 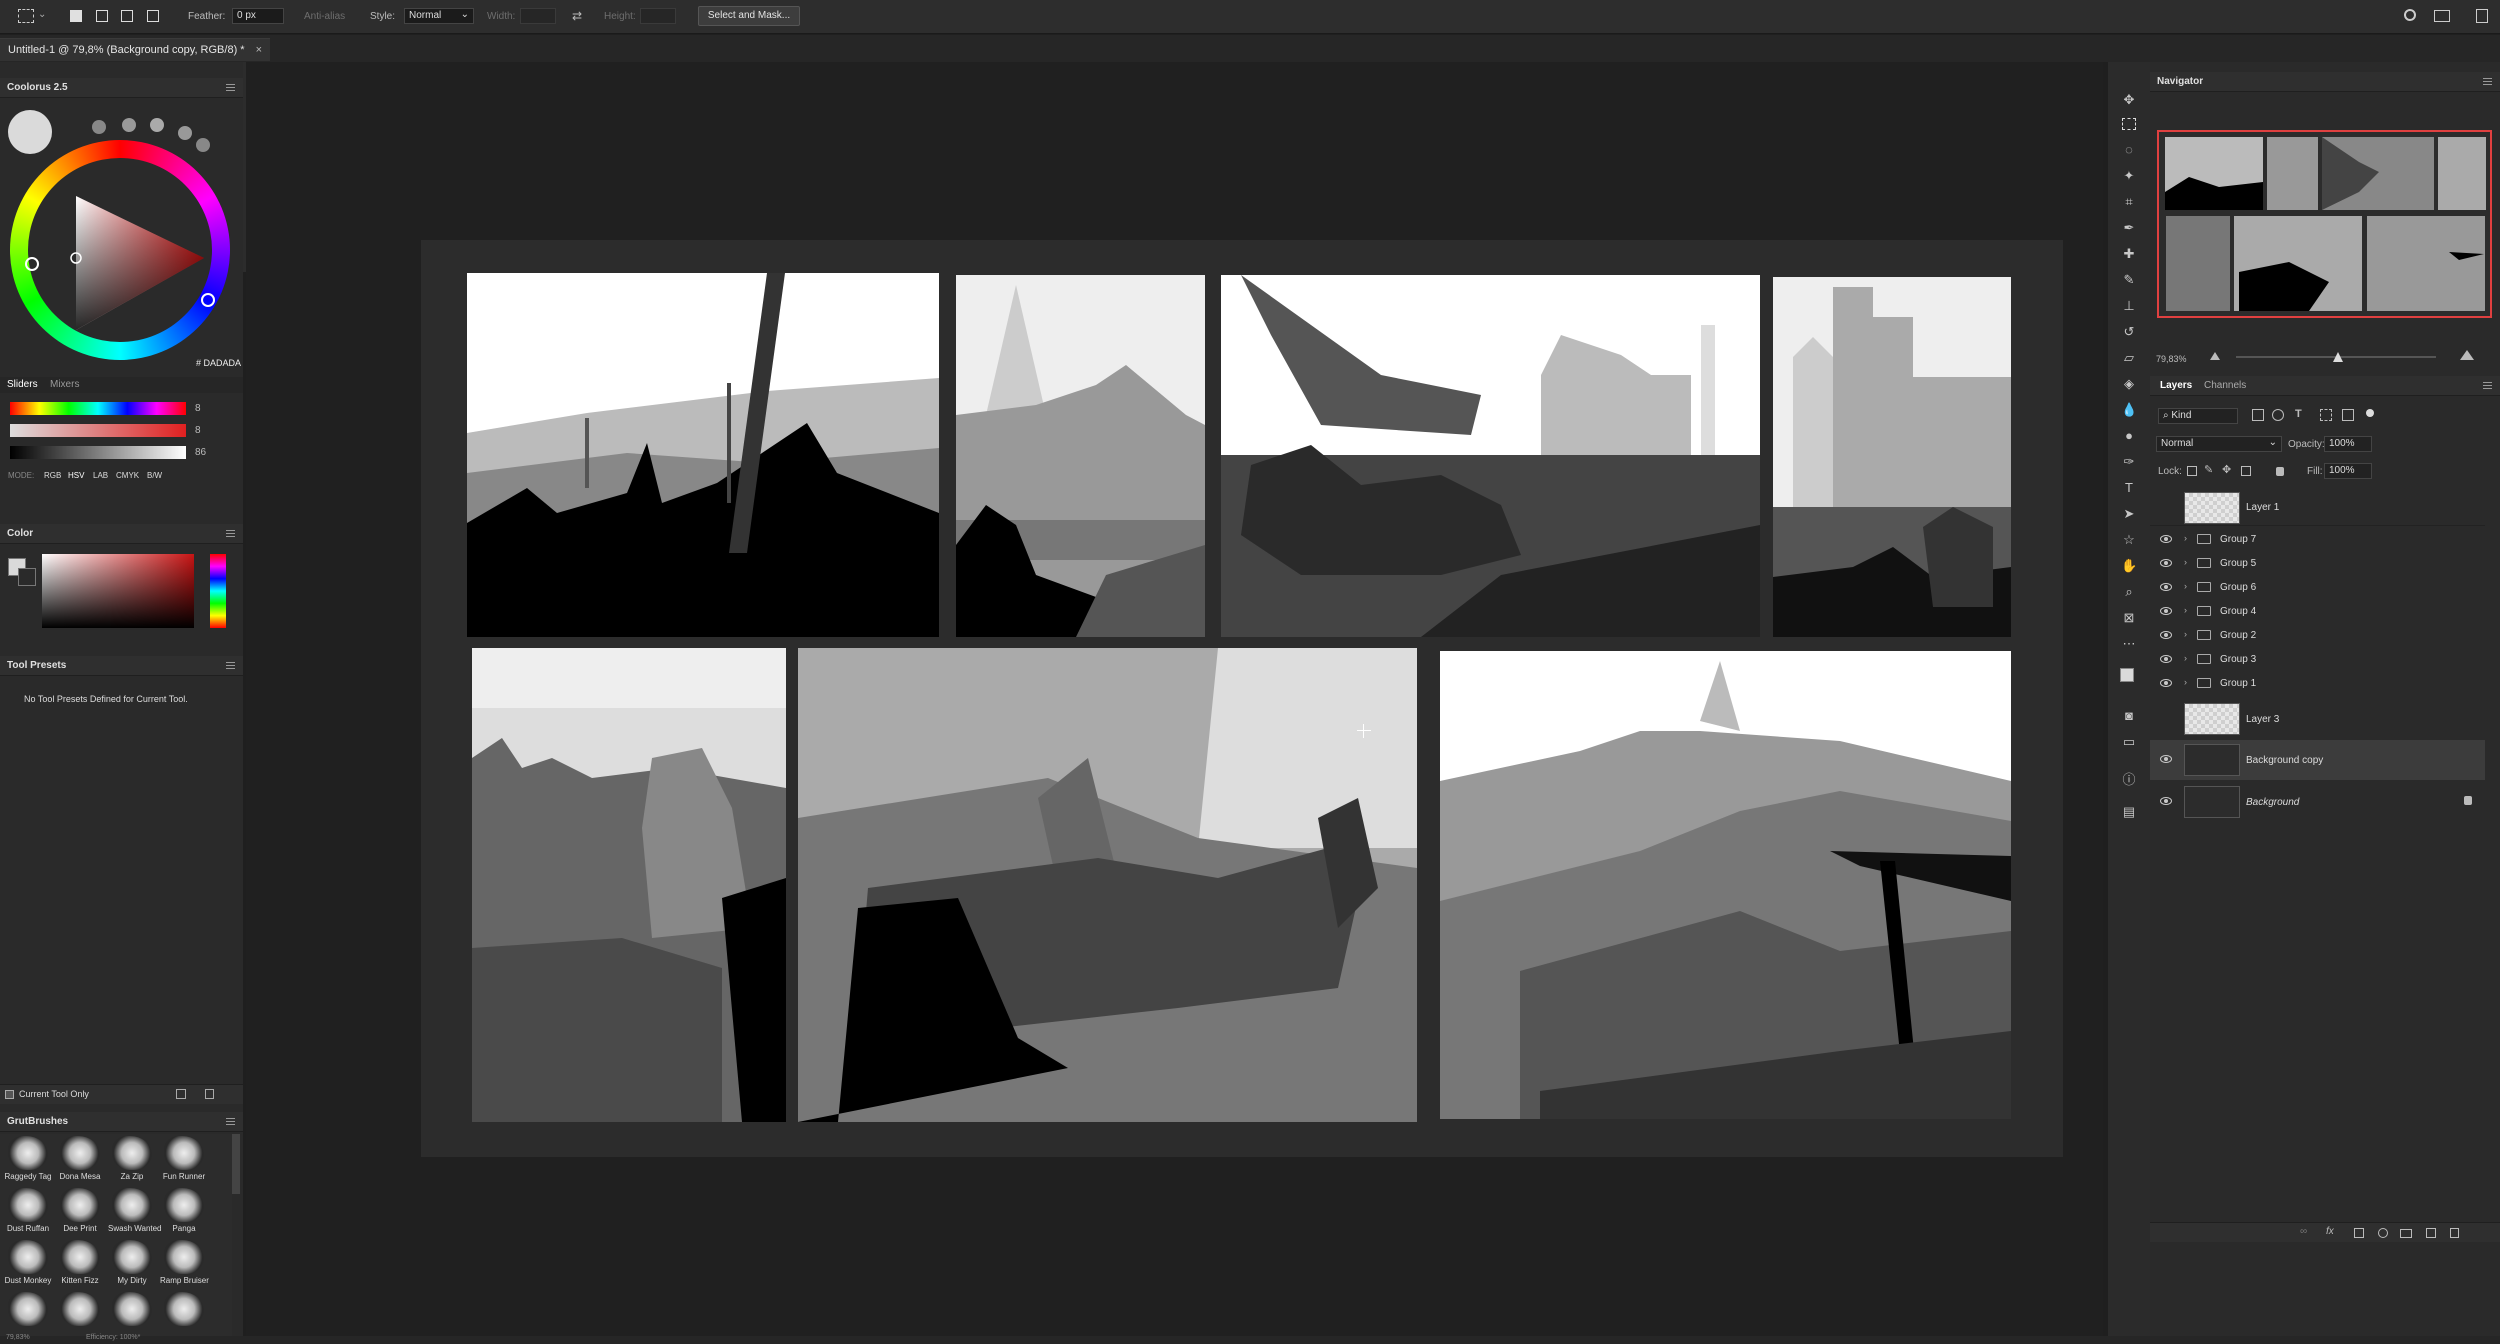 What do you see at coordinates (184, 1263) in the screenshot?
I see `brush-item: Ramp Bruiser` at bounding box center [184, 1263].